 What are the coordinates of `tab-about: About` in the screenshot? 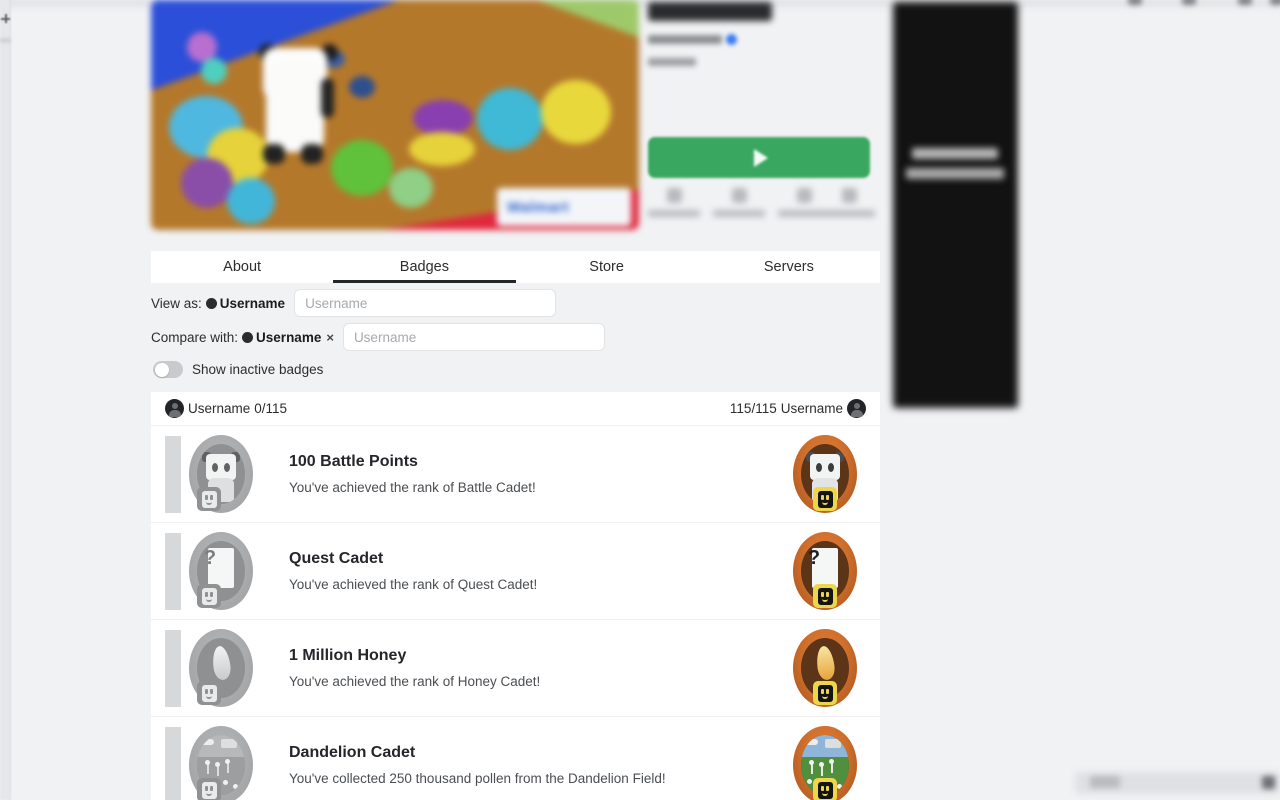 It's located at (242, 267).